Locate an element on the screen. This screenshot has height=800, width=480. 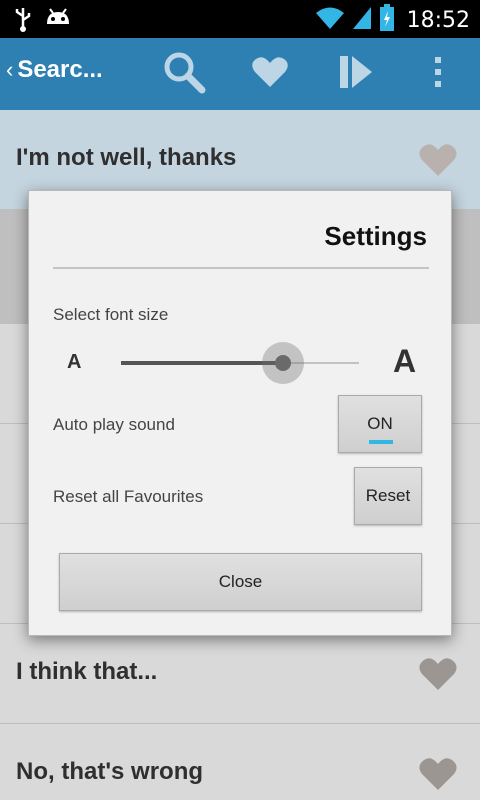
favourites-button is located at coordinates (270, 74).